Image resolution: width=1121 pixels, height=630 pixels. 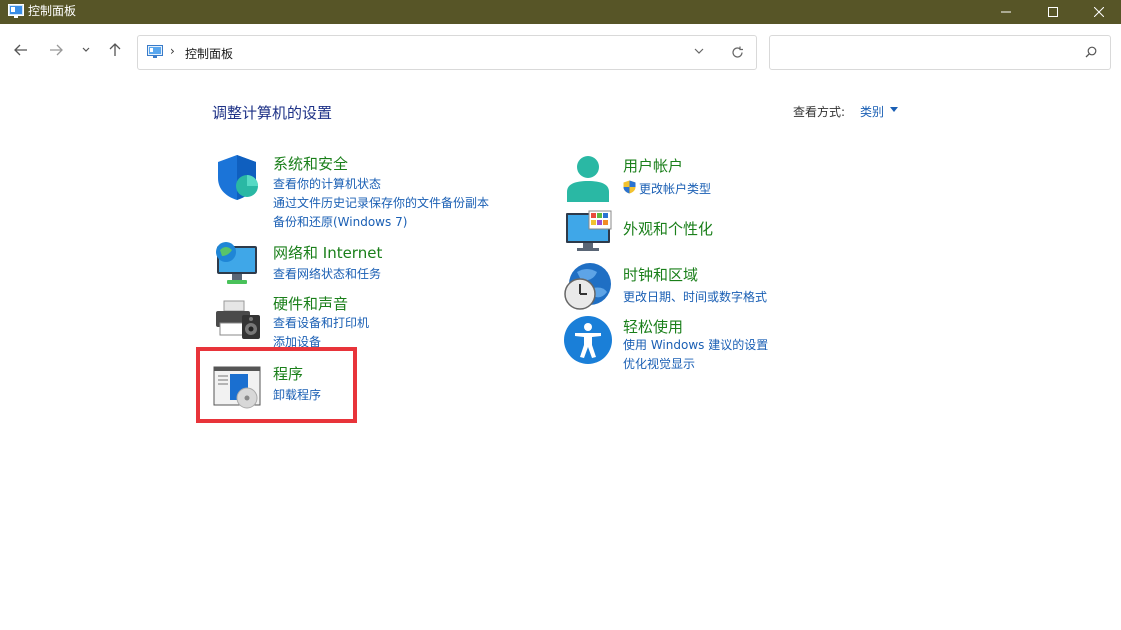 What do you see at coordinates (52, 11) in the screenshot?
I see `window-title: 控制面板` at bounding box center [52, 11].